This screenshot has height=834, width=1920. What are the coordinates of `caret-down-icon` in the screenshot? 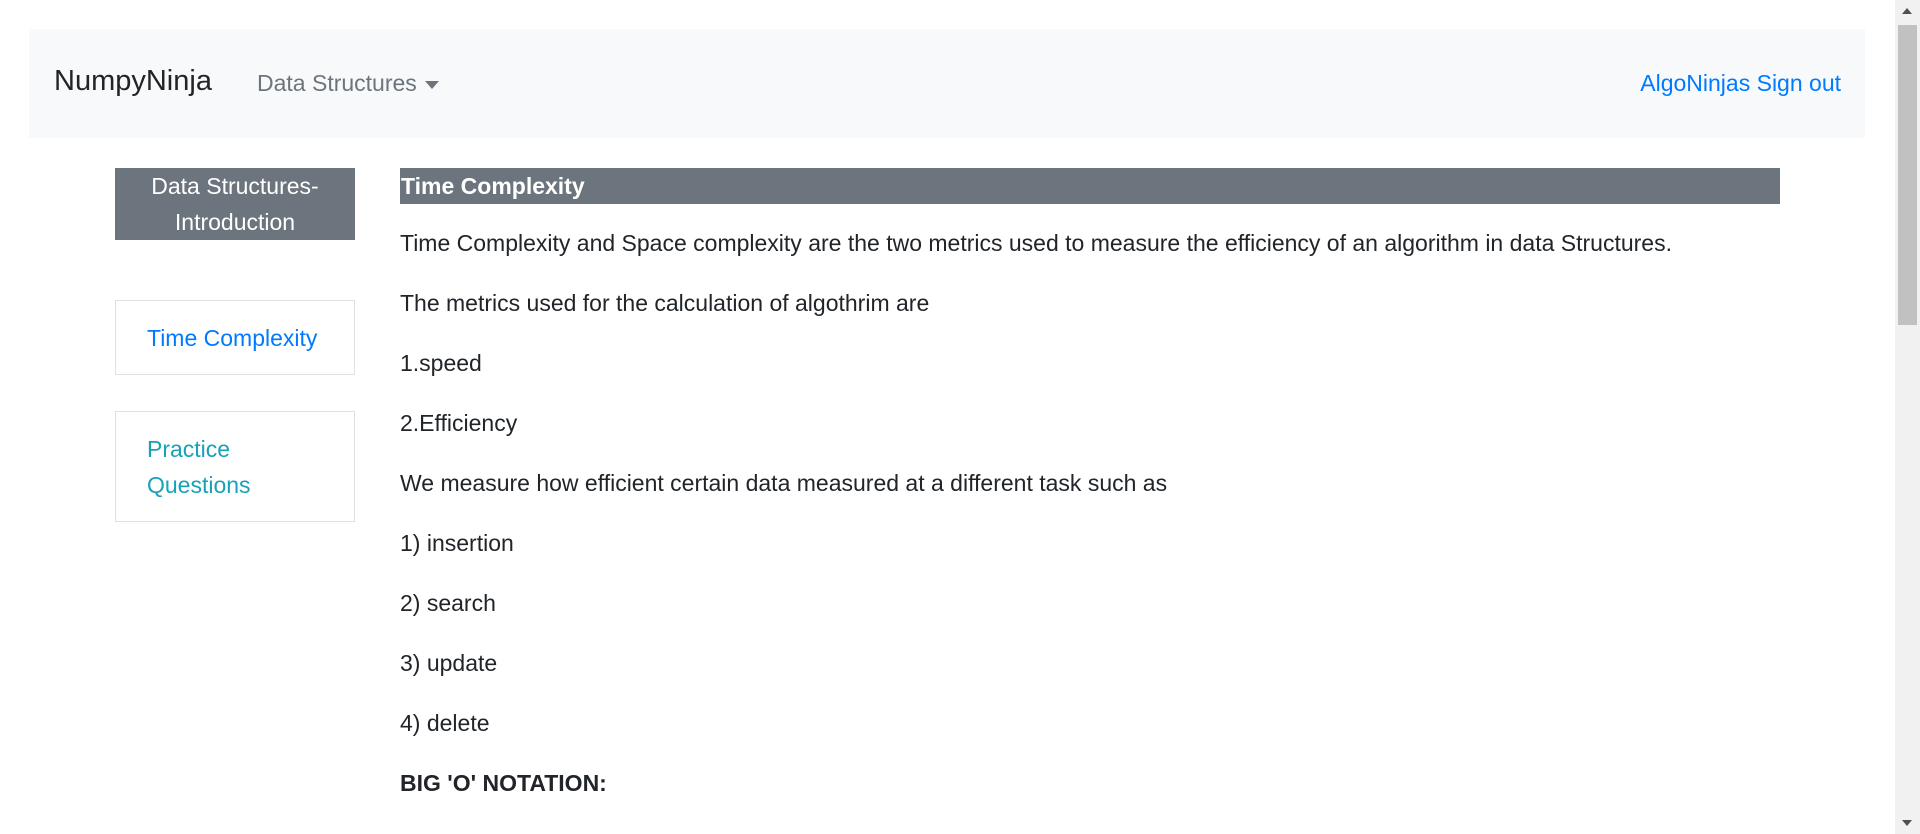 It's located at (431, 84).